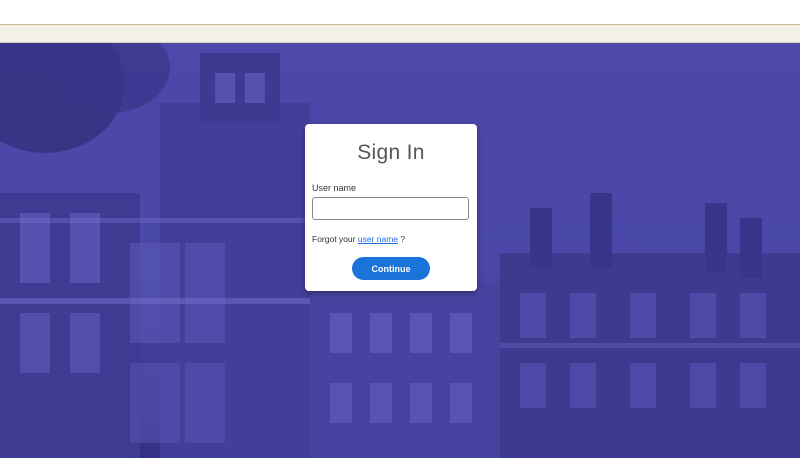 This screenshot has width=800, height=458. What do you see at coordinates (378, 239) in the screenshot?
I see `forgot-username-link: user name` at bounding box center [378, 239].